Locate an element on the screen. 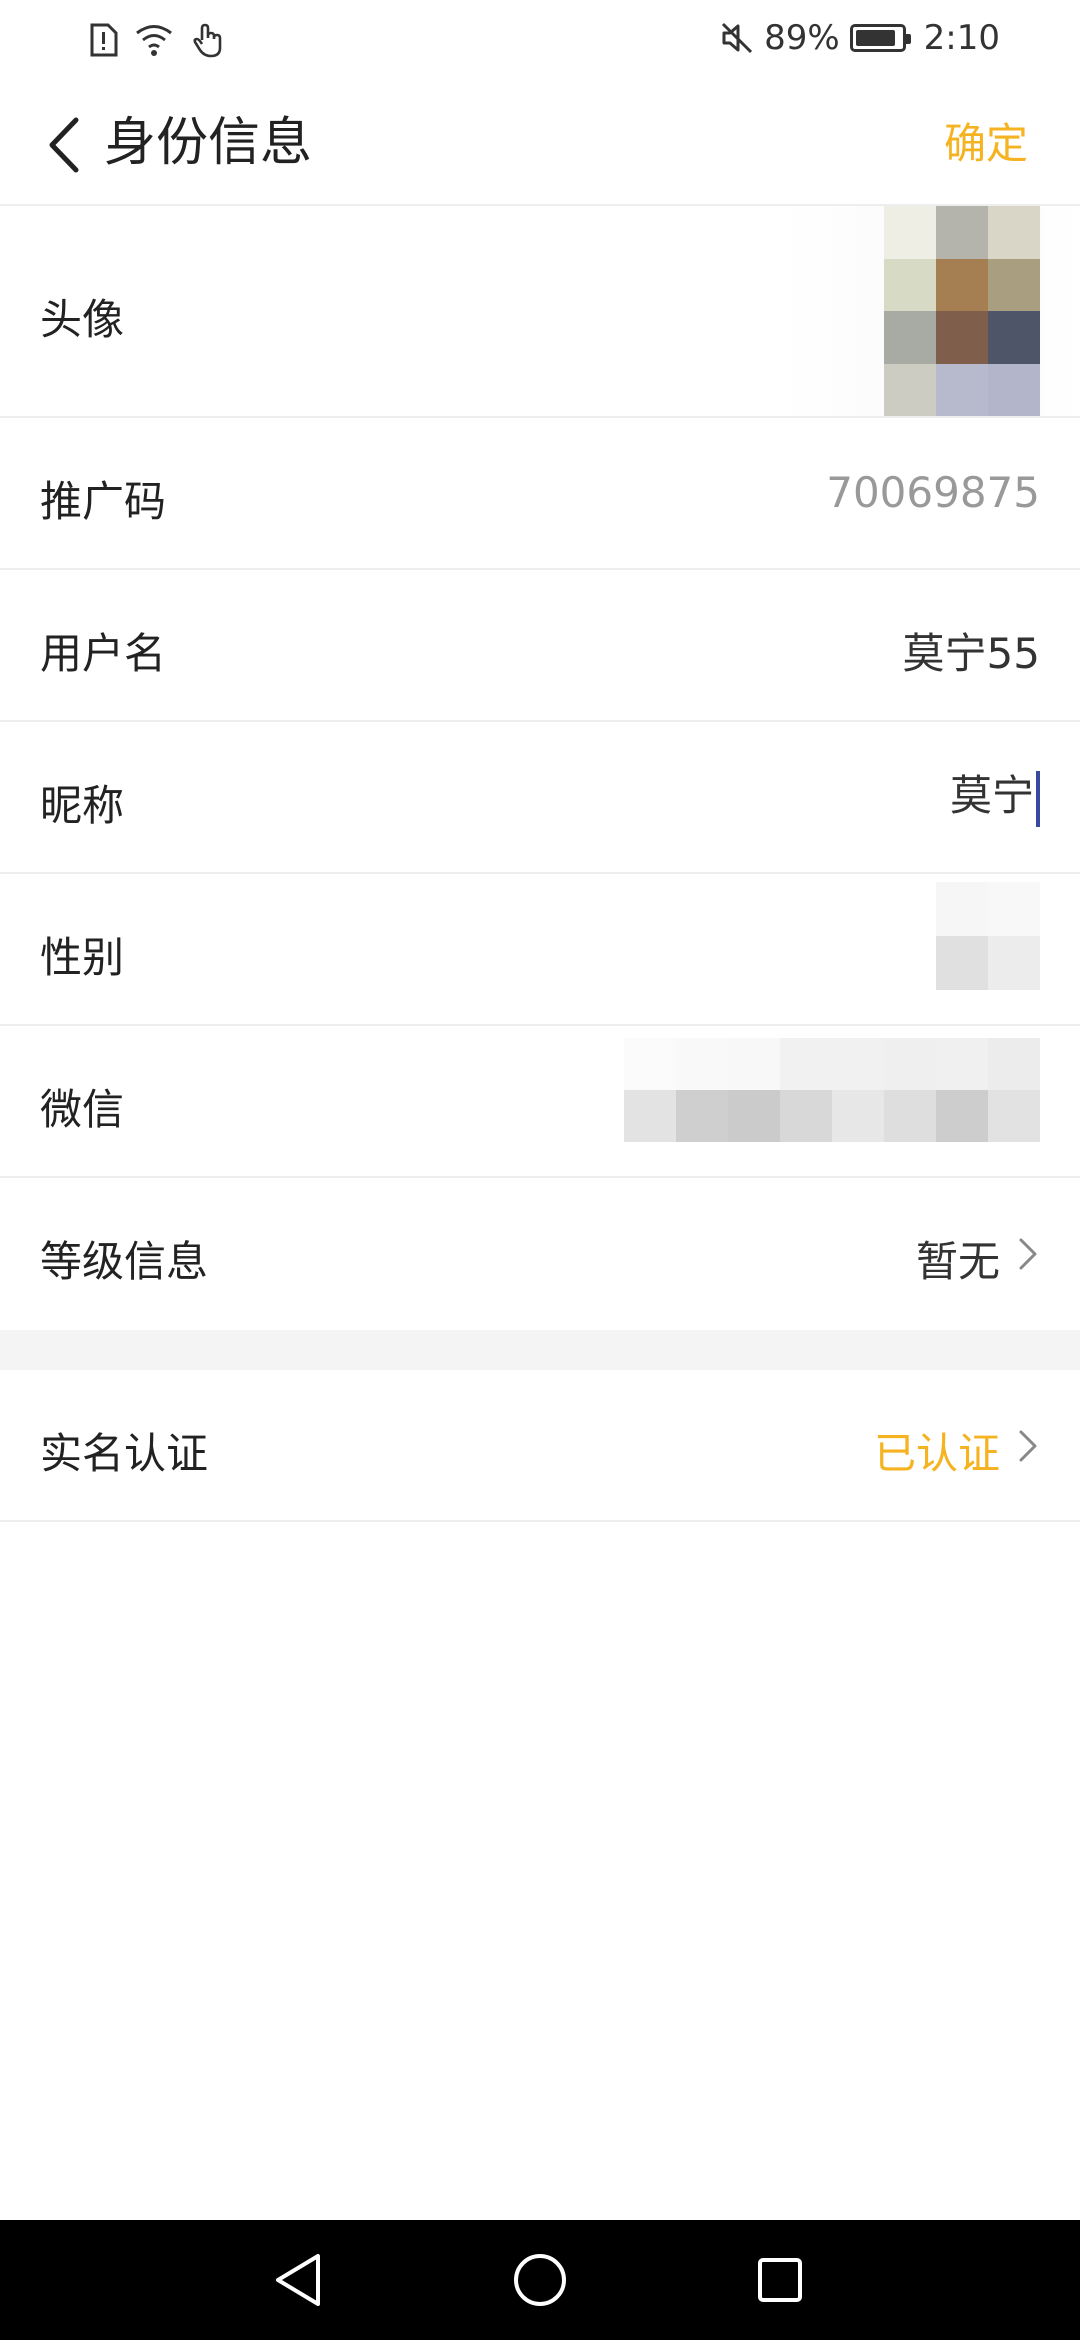 The image size is (1080, 2340). real-name-label: 实名认证 is located at coordinates (124, 1453).